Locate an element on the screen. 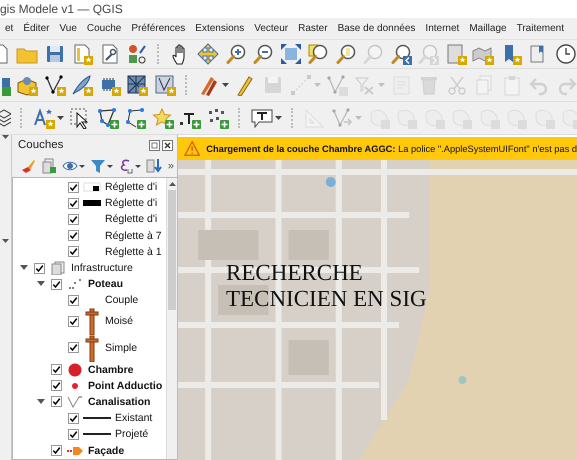 This screenshot has width=577, height=460. callout-icon is located at coordinates (261, 118).